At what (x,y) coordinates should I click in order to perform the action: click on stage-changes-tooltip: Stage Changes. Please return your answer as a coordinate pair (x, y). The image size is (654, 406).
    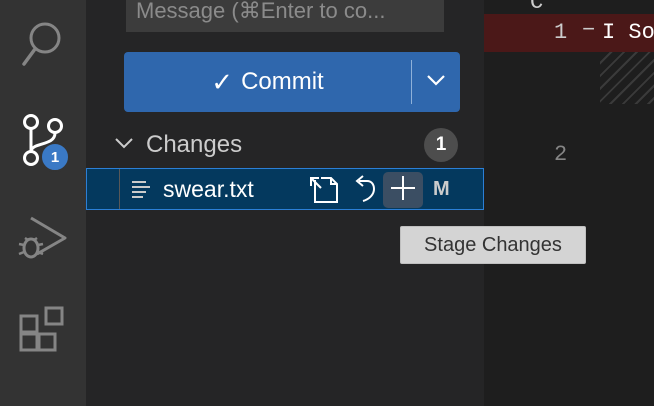
    Looking at the image, I should click on (493, 245).